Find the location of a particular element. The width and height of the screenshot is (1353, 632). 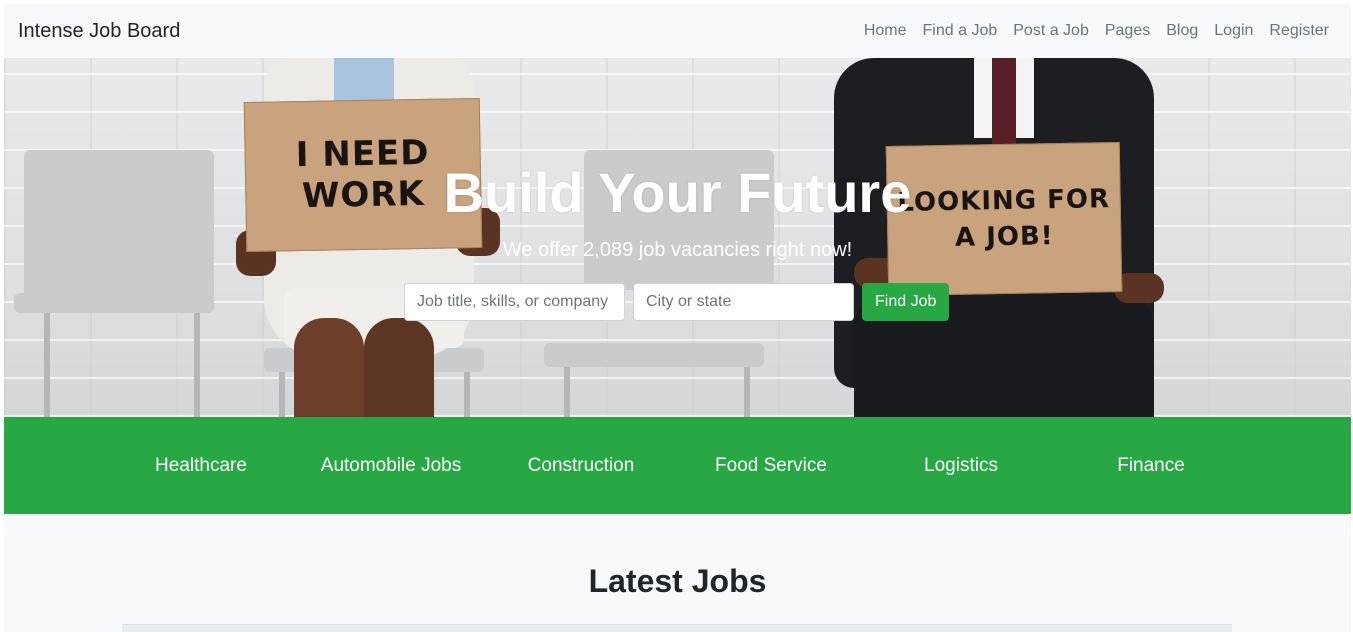

hero-title: Build Your Future is located at coordinates (677, 192).